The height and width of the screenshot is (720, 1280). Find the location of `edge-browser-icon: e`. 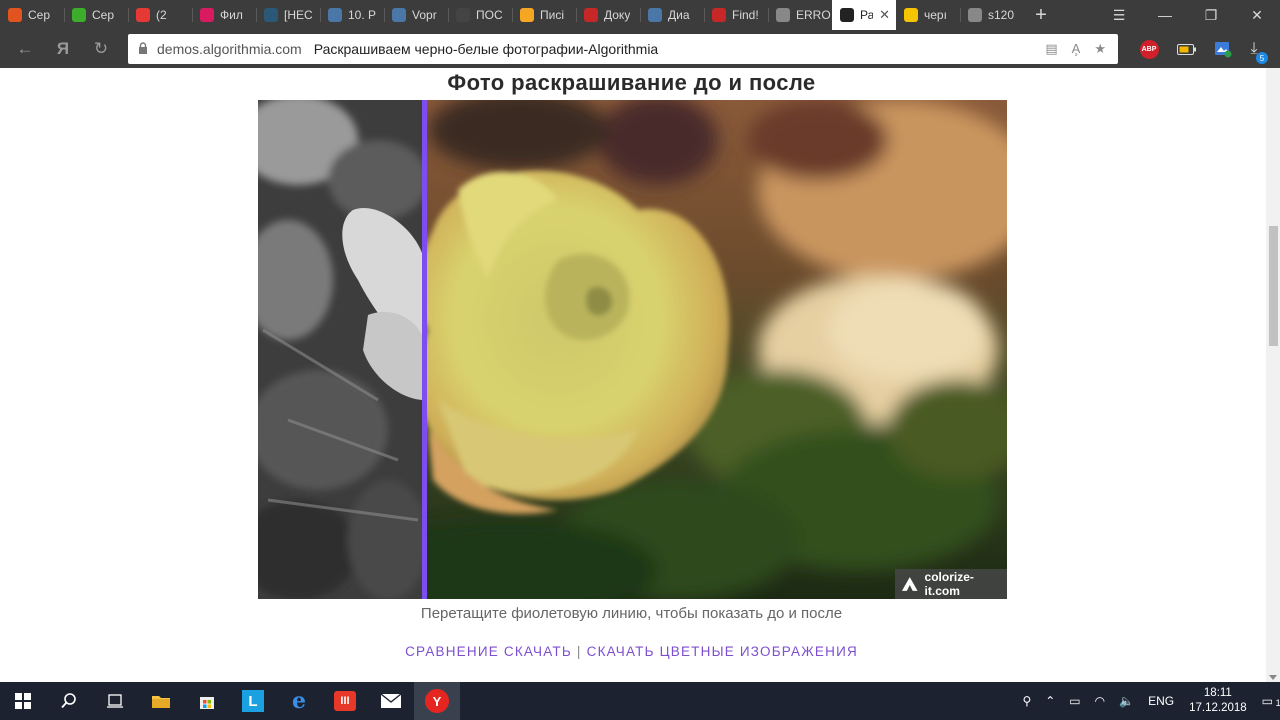

edge-browser-icon: e is located at coordinates (299, 701).